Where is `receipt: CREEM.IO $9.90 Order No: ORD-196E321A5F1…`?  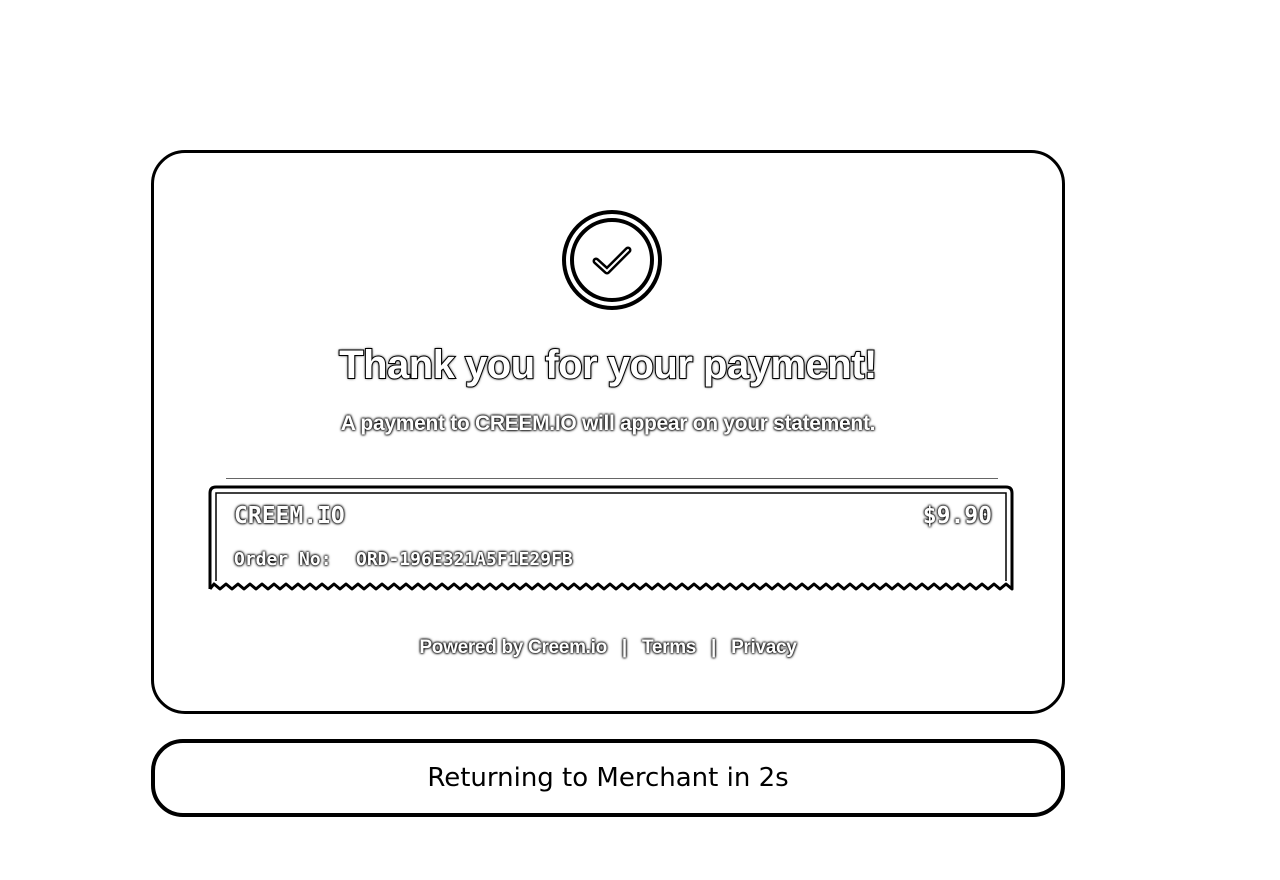 receipt: CREEM.IO $9.90 Order No: ORD-196E321A5F1… is located at coordinates (611, 540).